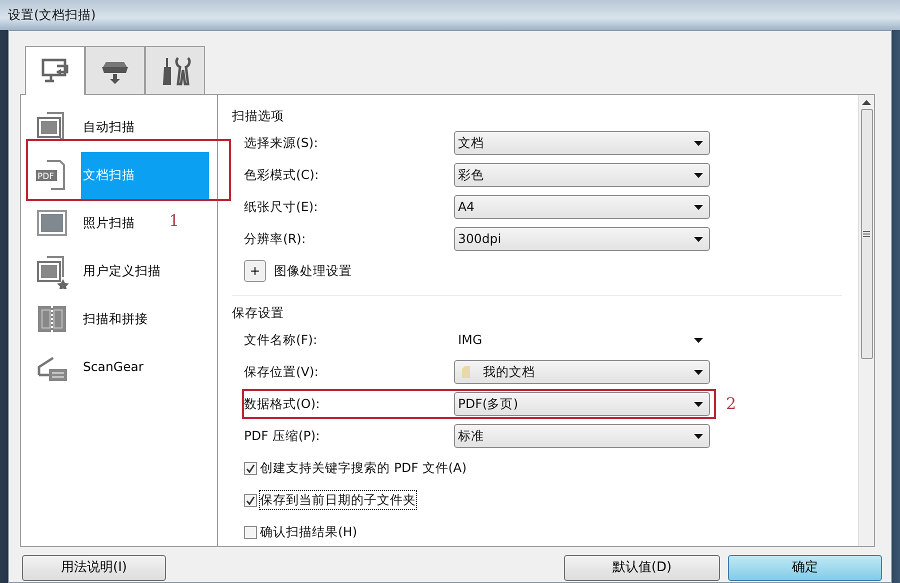  What do you see at coordinates (582, 207) in the screenshot?
I see `dropdown: A4` at bounding box center [582, 207].